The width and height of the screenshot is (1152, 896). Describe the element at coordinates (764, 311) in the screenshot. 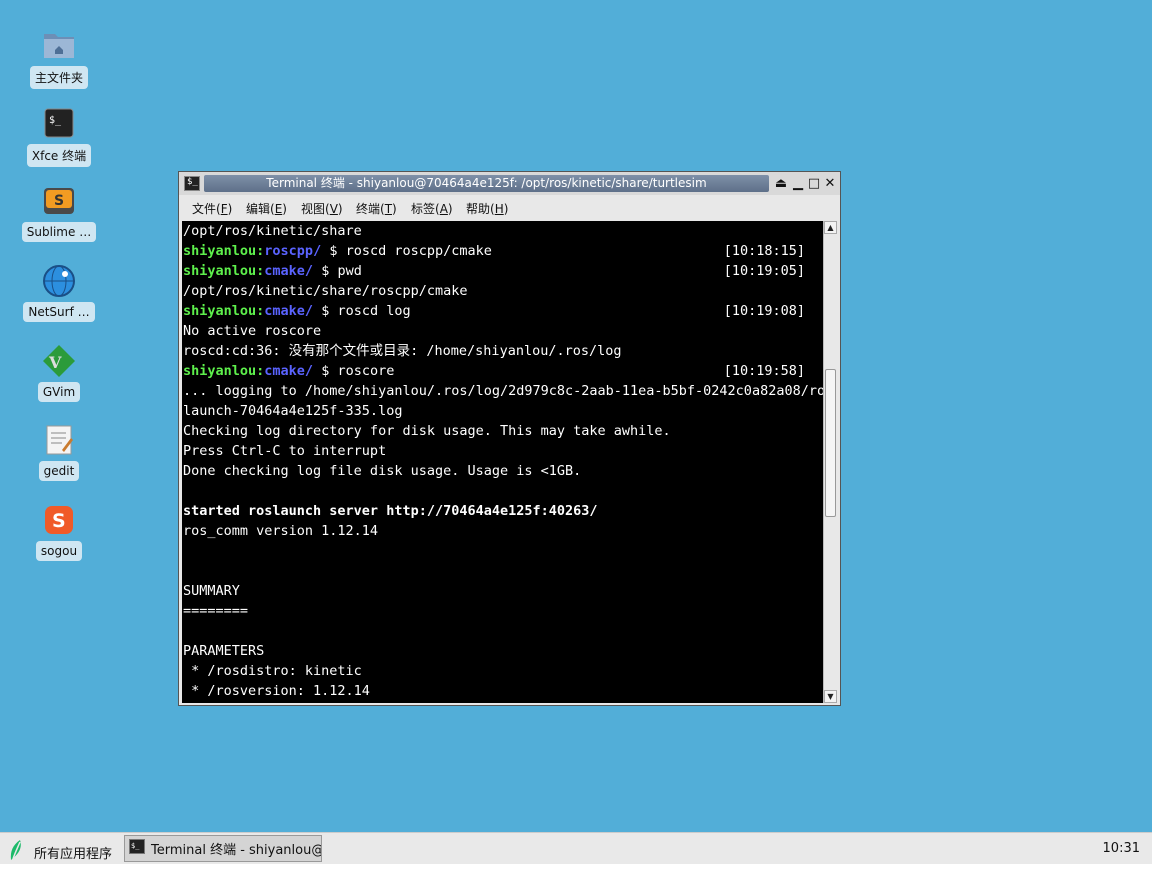

I see `timestamp: [10:19:08]` at that location.